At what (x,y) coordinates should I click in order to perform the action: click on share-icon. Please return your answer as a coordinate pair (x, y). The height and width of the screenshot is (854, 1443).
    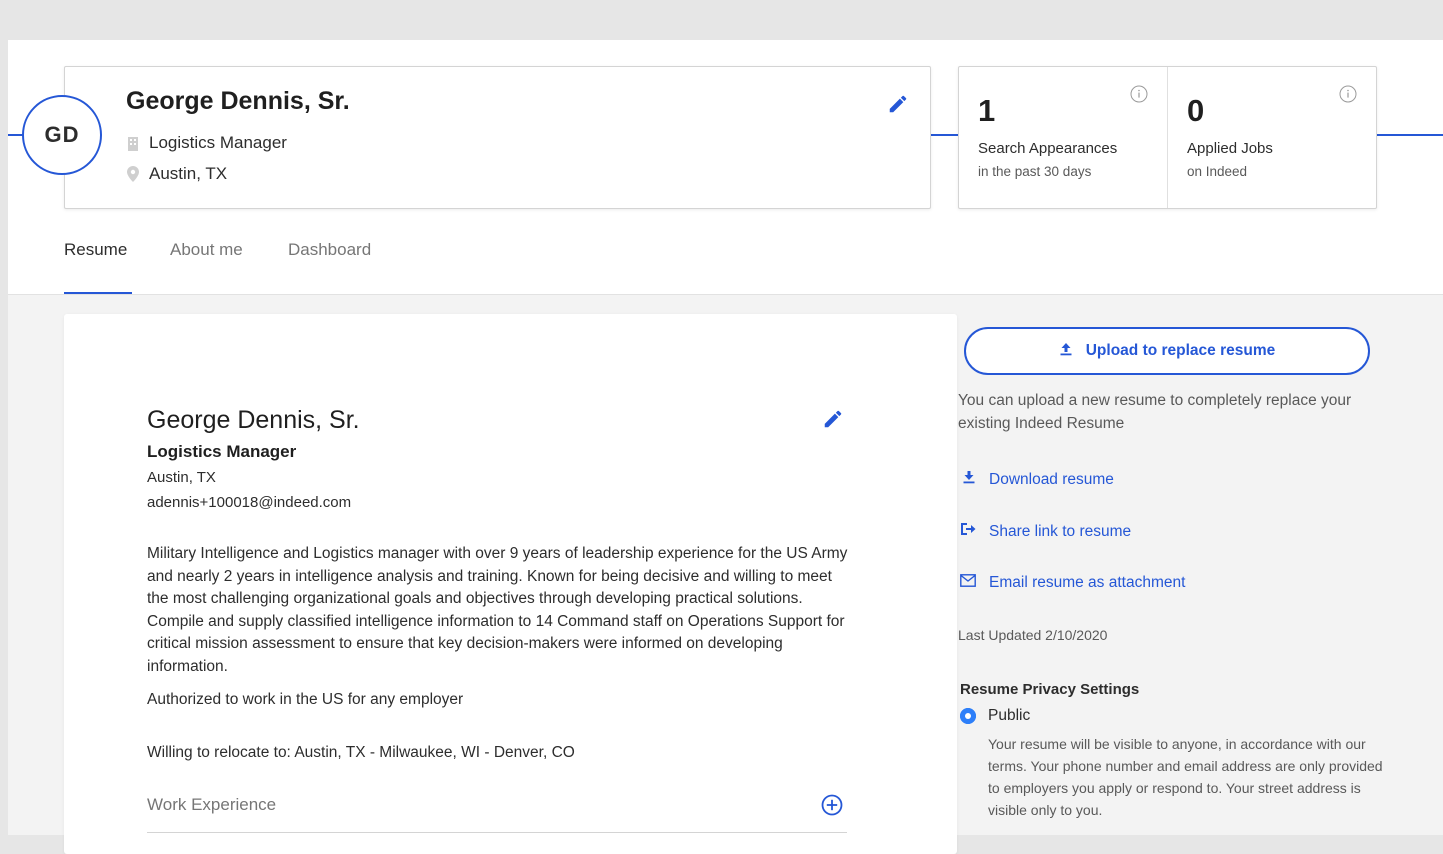
    Looking at the image, I should click on (968, 531).